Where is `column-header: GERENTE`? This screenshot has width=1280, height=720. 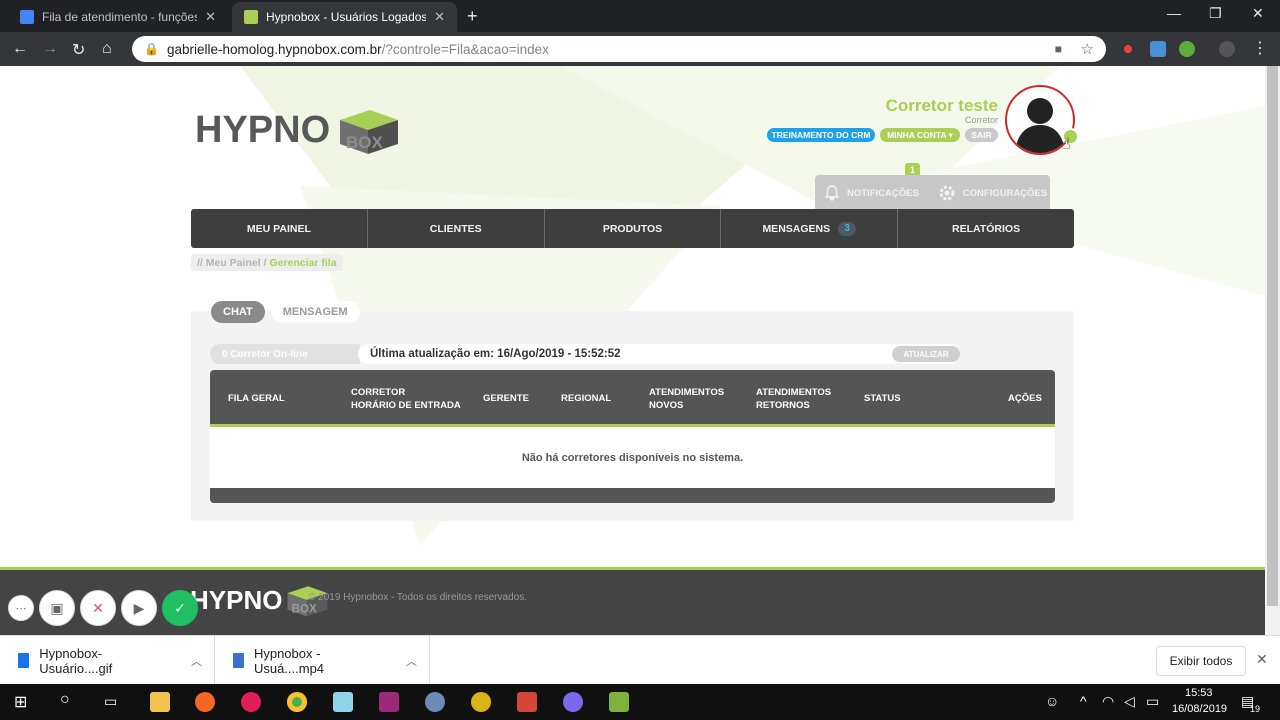
column-header: GERENTE is located at coordinates (506, 398).